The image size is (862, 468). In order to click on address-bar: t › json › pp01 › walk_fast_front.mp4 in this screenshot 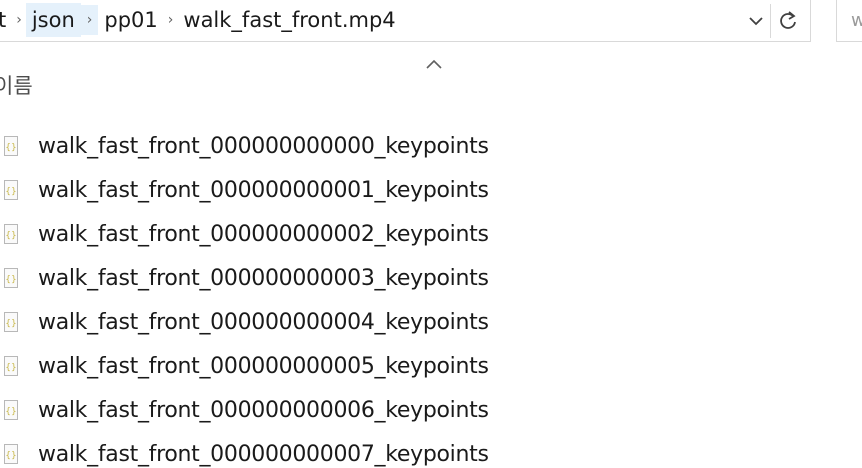, I will do `click(405, 21)`.